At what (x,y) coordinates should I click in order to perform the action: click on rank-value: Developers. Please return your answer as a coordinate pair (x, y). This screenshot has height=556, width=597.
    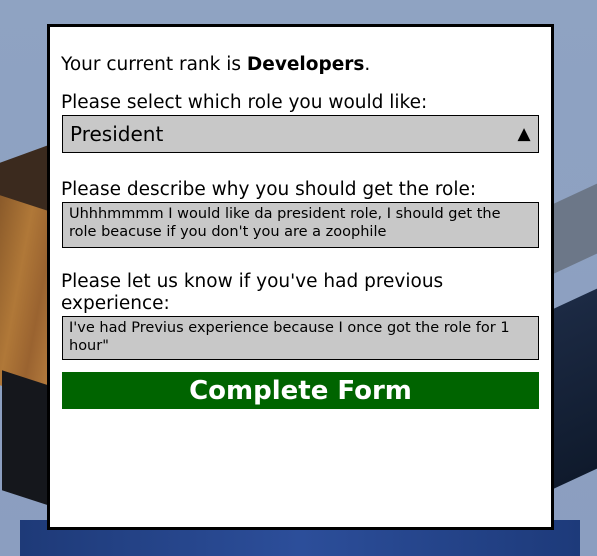
    Looking at the image, I should click on (305, 64).